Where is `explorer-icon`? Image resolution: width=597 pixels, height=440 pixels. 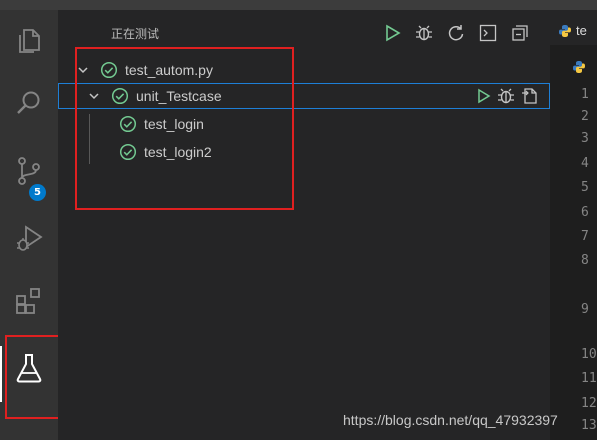 explorer-icon is located at coordinates (29, 41).